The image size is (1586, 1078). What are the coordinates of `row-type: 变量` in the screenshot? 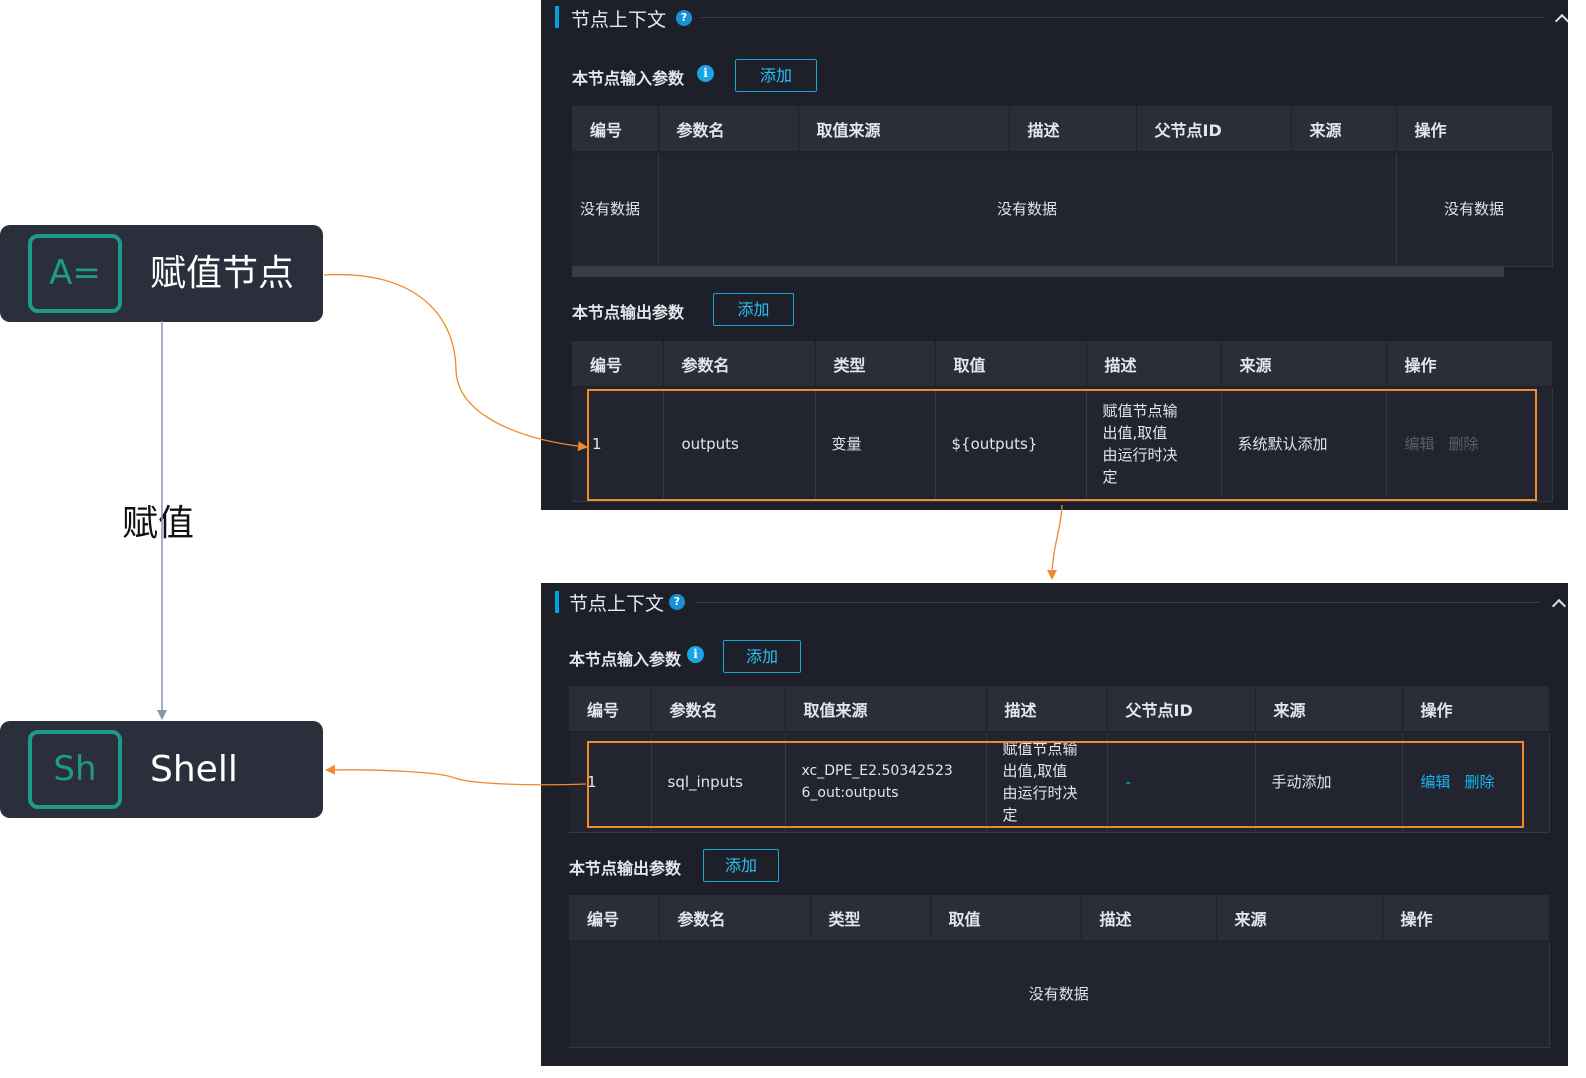 It's located at (875, 444).